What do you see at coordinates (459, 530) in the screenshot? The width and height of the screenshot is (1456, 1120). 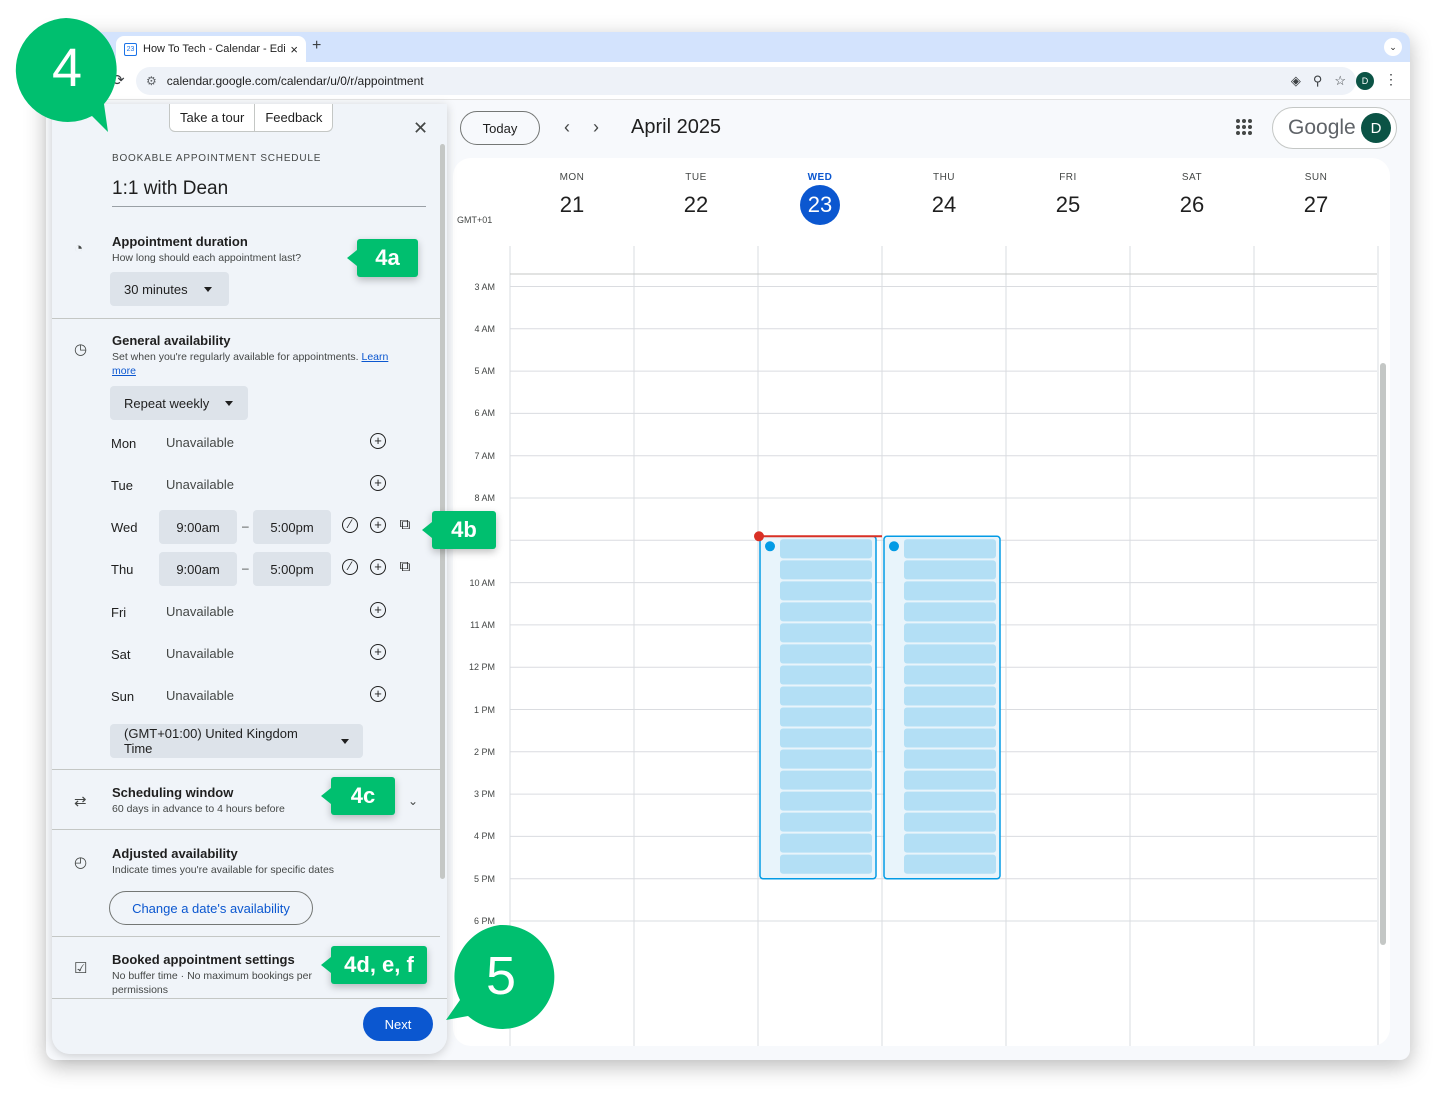 I see `step-4b-callout: 4b` at bounding box center [459, 530].